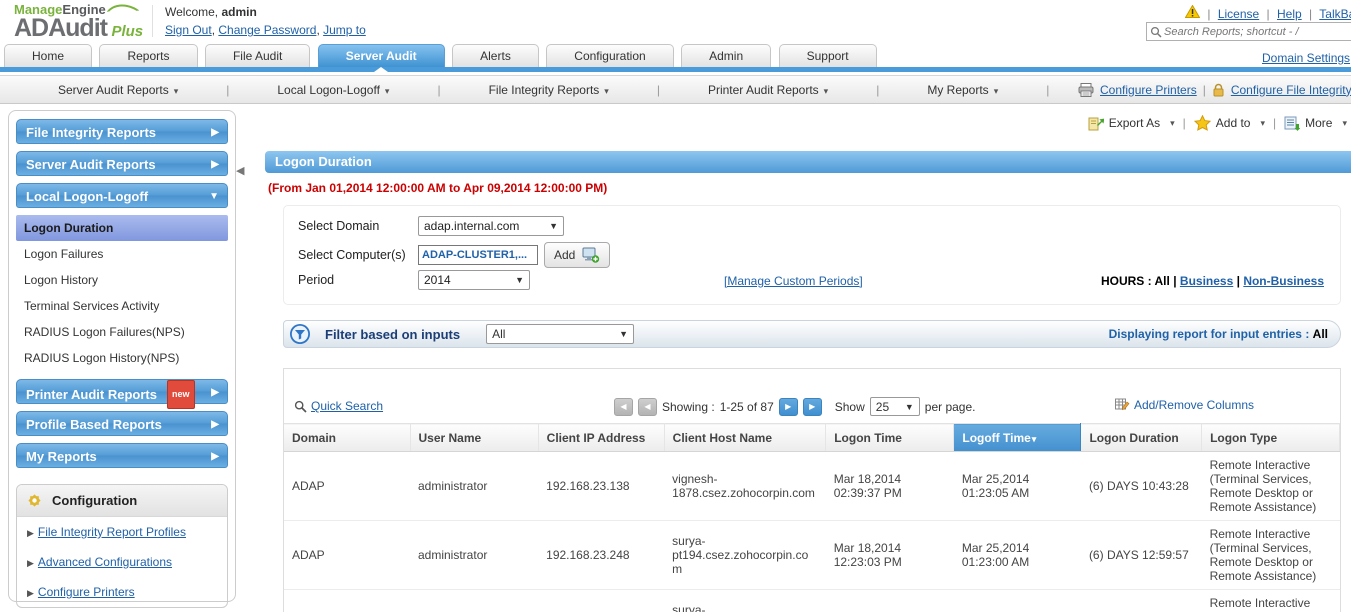 This screenshot has height=612, width=1351. I want to click on cell-client-host: surya-pt194.csez.zohocorpin.com, so click(745, 600).